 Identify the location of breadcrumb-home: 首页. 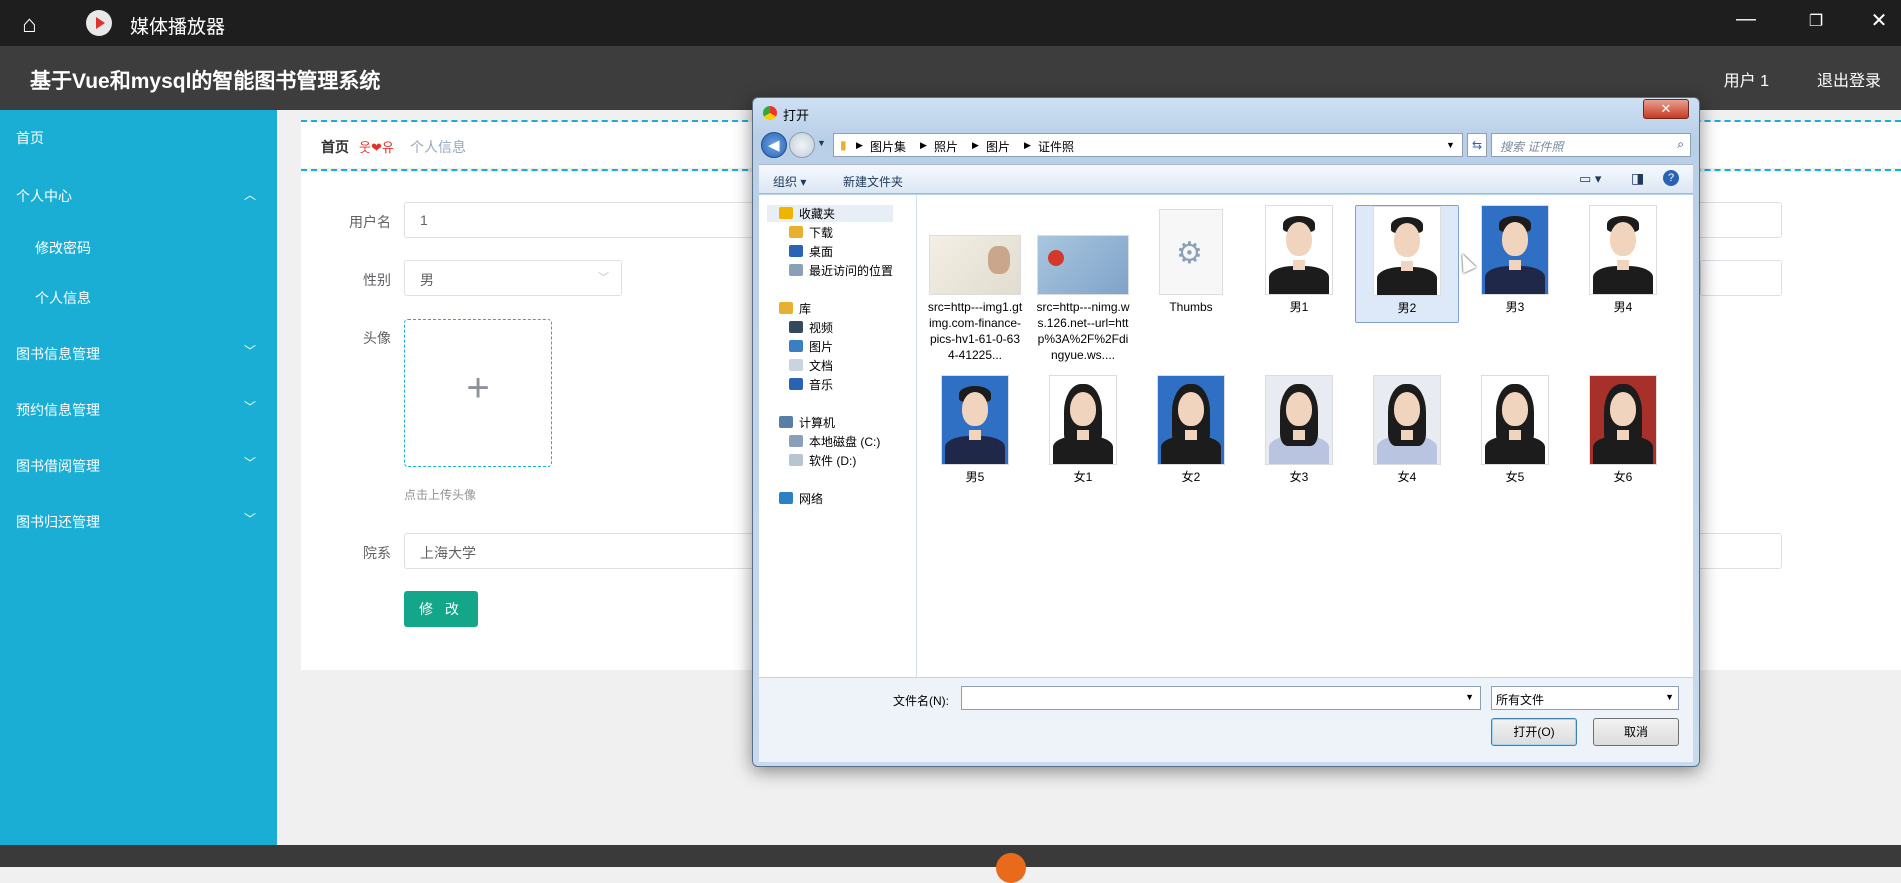
(335, 147).